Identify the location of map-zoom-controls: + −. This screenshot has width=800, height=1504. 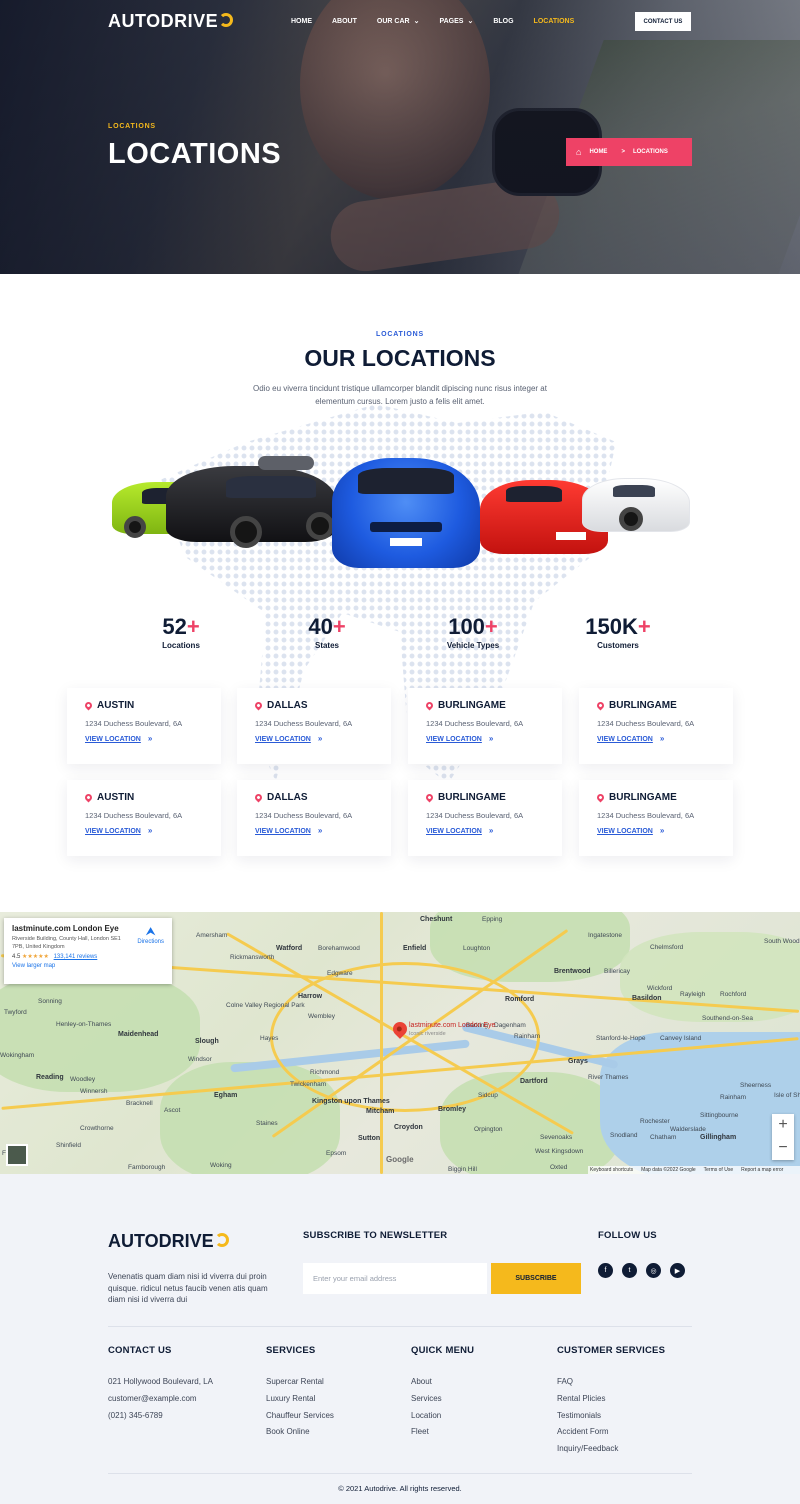
(783, 1137).